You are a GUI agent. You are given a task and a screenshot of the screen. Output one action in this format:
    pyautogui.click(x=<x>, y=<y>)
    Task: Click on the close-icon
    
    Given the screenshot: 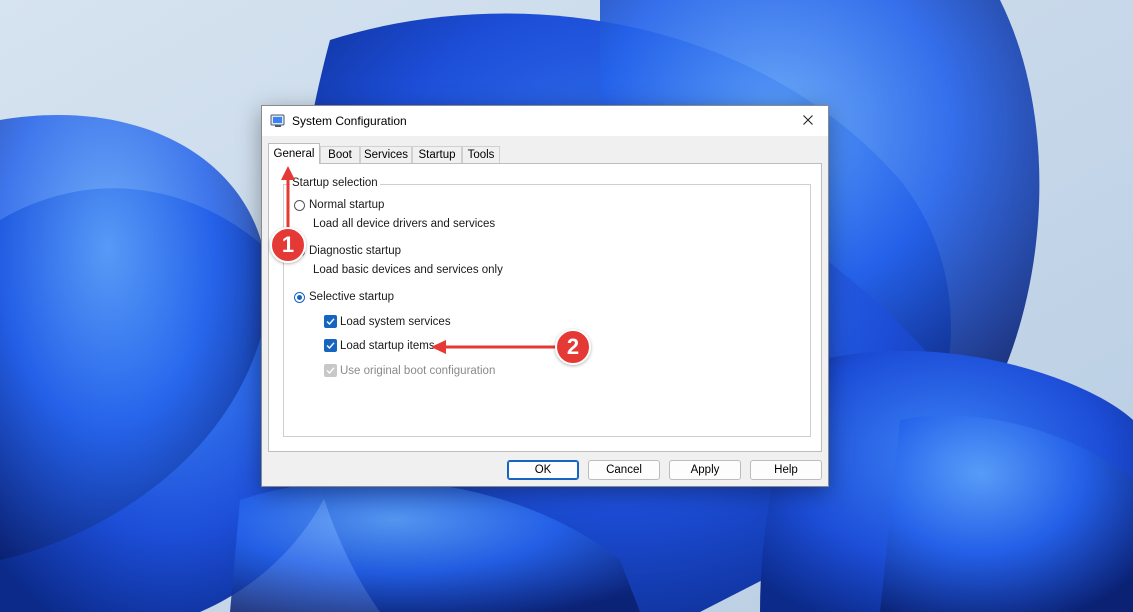 What is the action you would take?
    pyautogui.click(x=808, y=121)
    